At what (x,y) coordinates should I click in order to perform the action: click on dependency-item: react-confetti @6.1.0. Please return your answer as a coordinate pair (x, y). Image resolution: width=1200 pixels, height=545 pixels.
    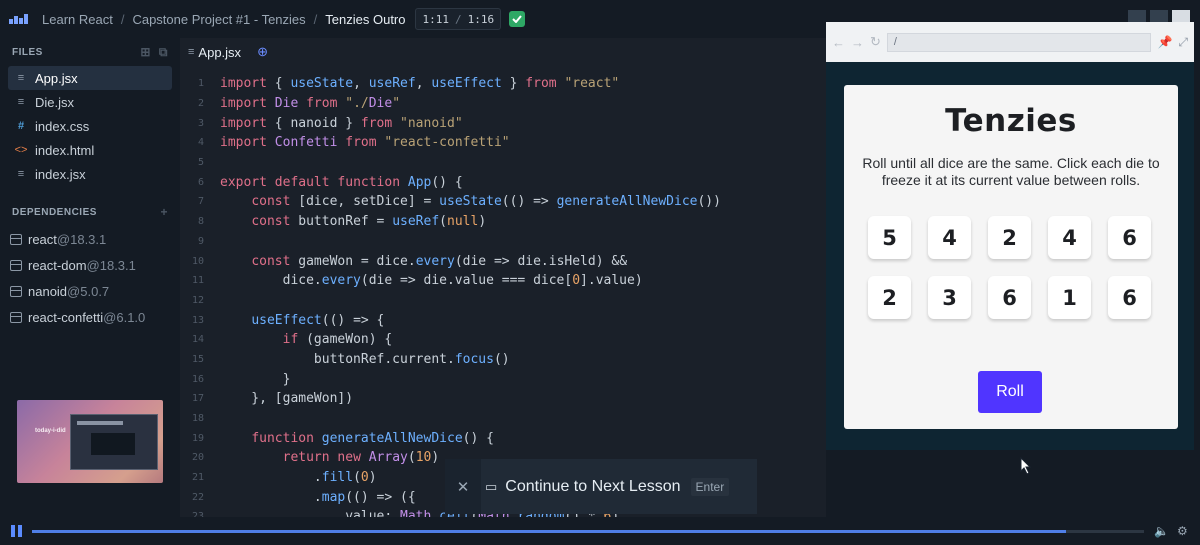
    Looking at the image, I should click on (90, 317).